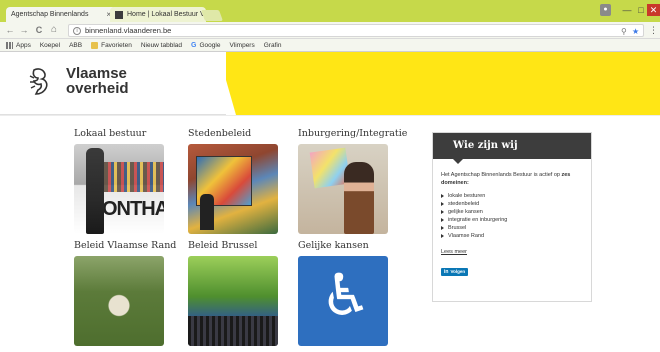 The image size is (660, 352). Describe the element at coordinates (242, 45) in the screenshot. I see `bookmark-label: Vlimpers` at that location.